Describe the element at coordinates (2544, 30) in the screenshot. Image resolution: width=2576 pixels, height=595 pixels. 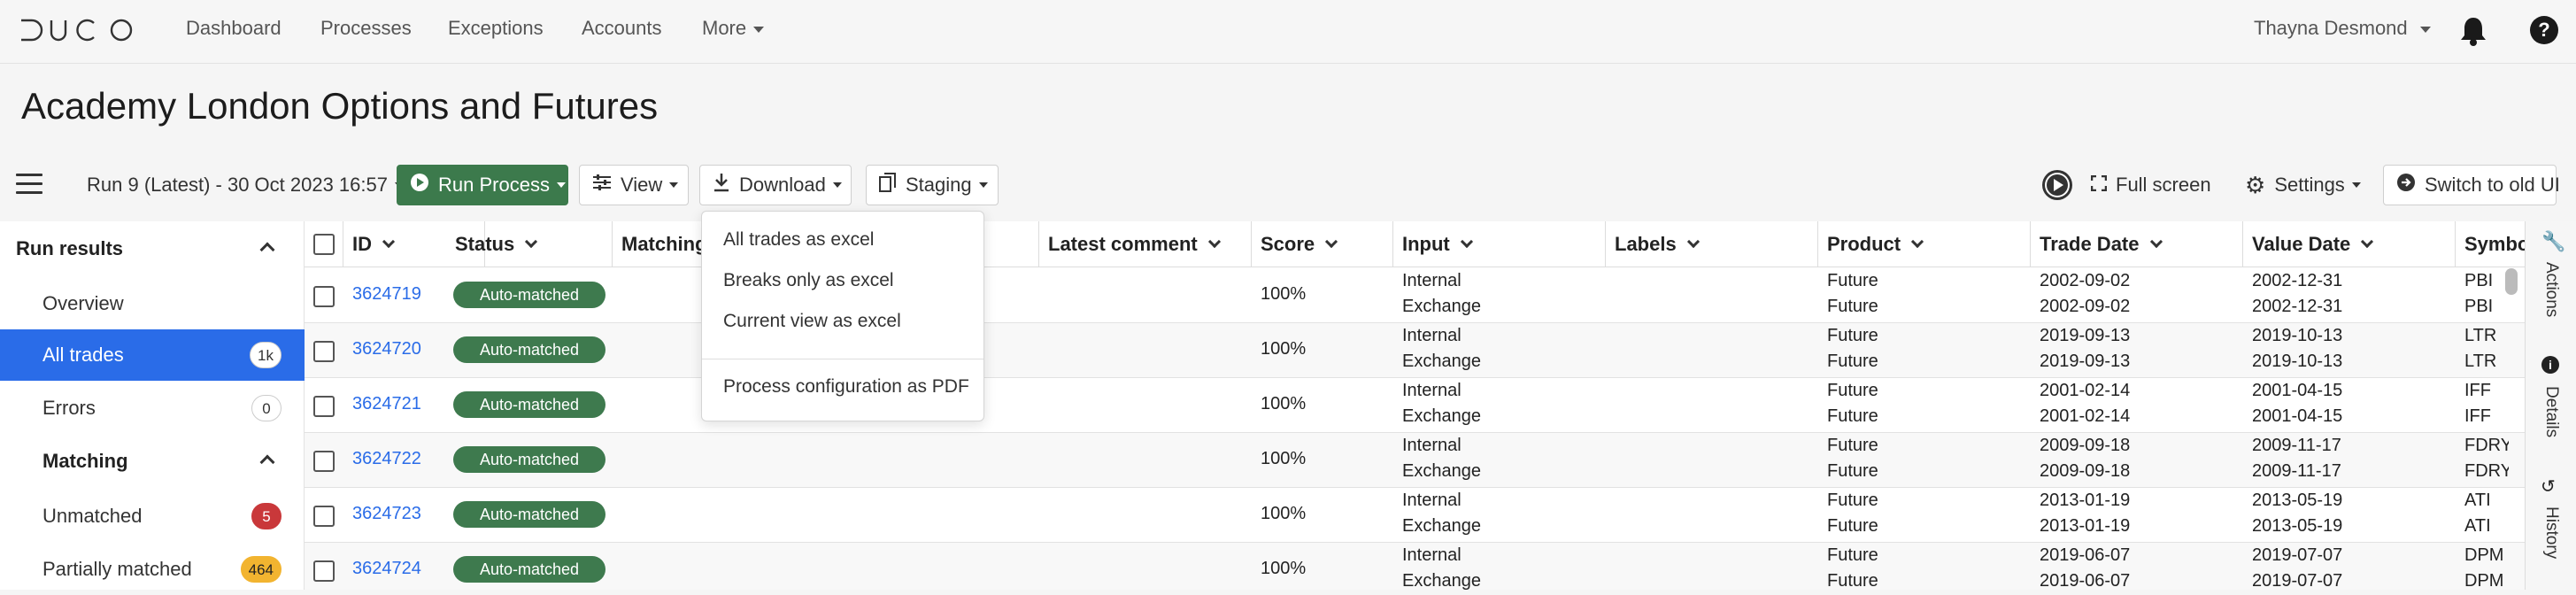
I see `help-icon: ?` at that location.